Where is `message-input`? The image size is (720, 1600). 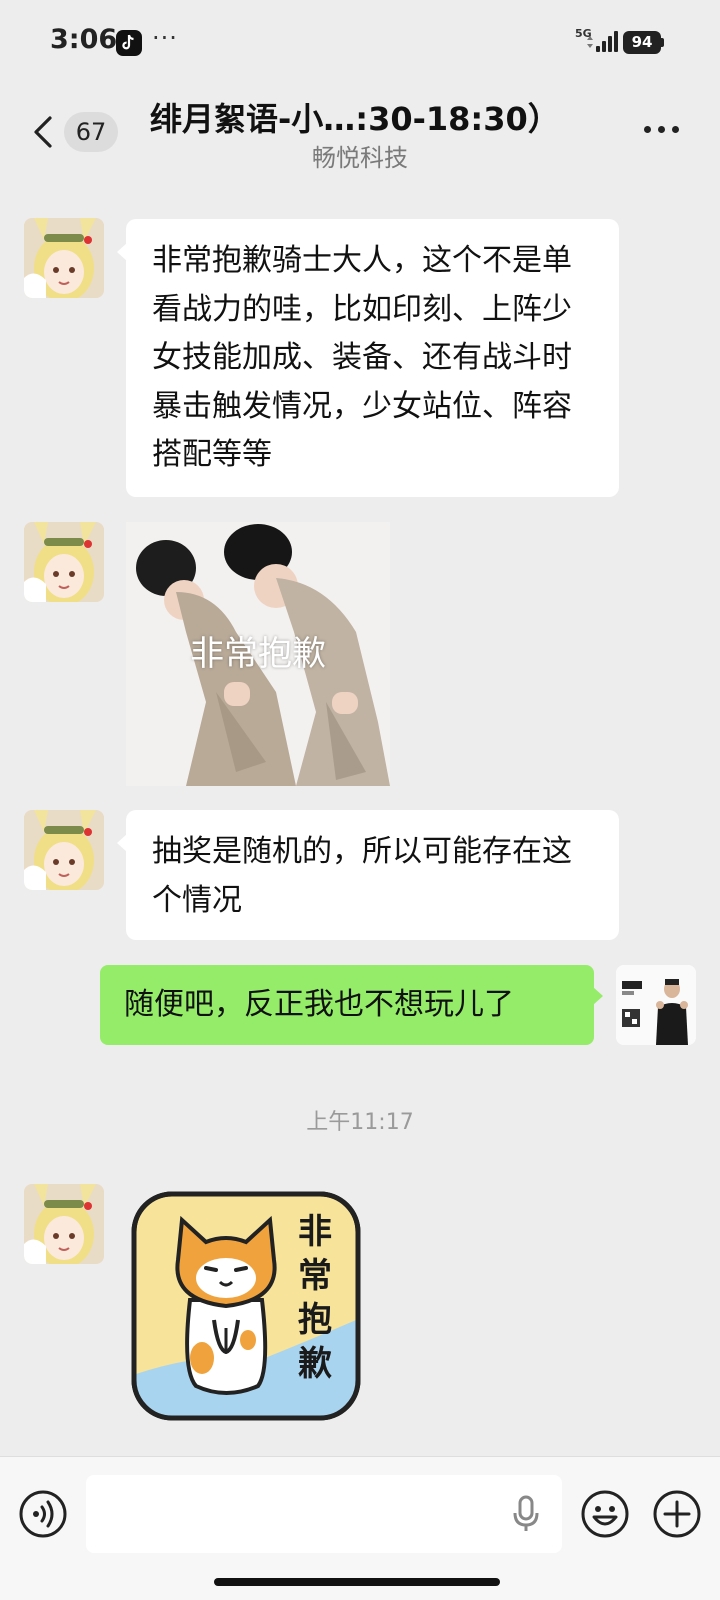 message-input is located at coordinates (324, 1514).